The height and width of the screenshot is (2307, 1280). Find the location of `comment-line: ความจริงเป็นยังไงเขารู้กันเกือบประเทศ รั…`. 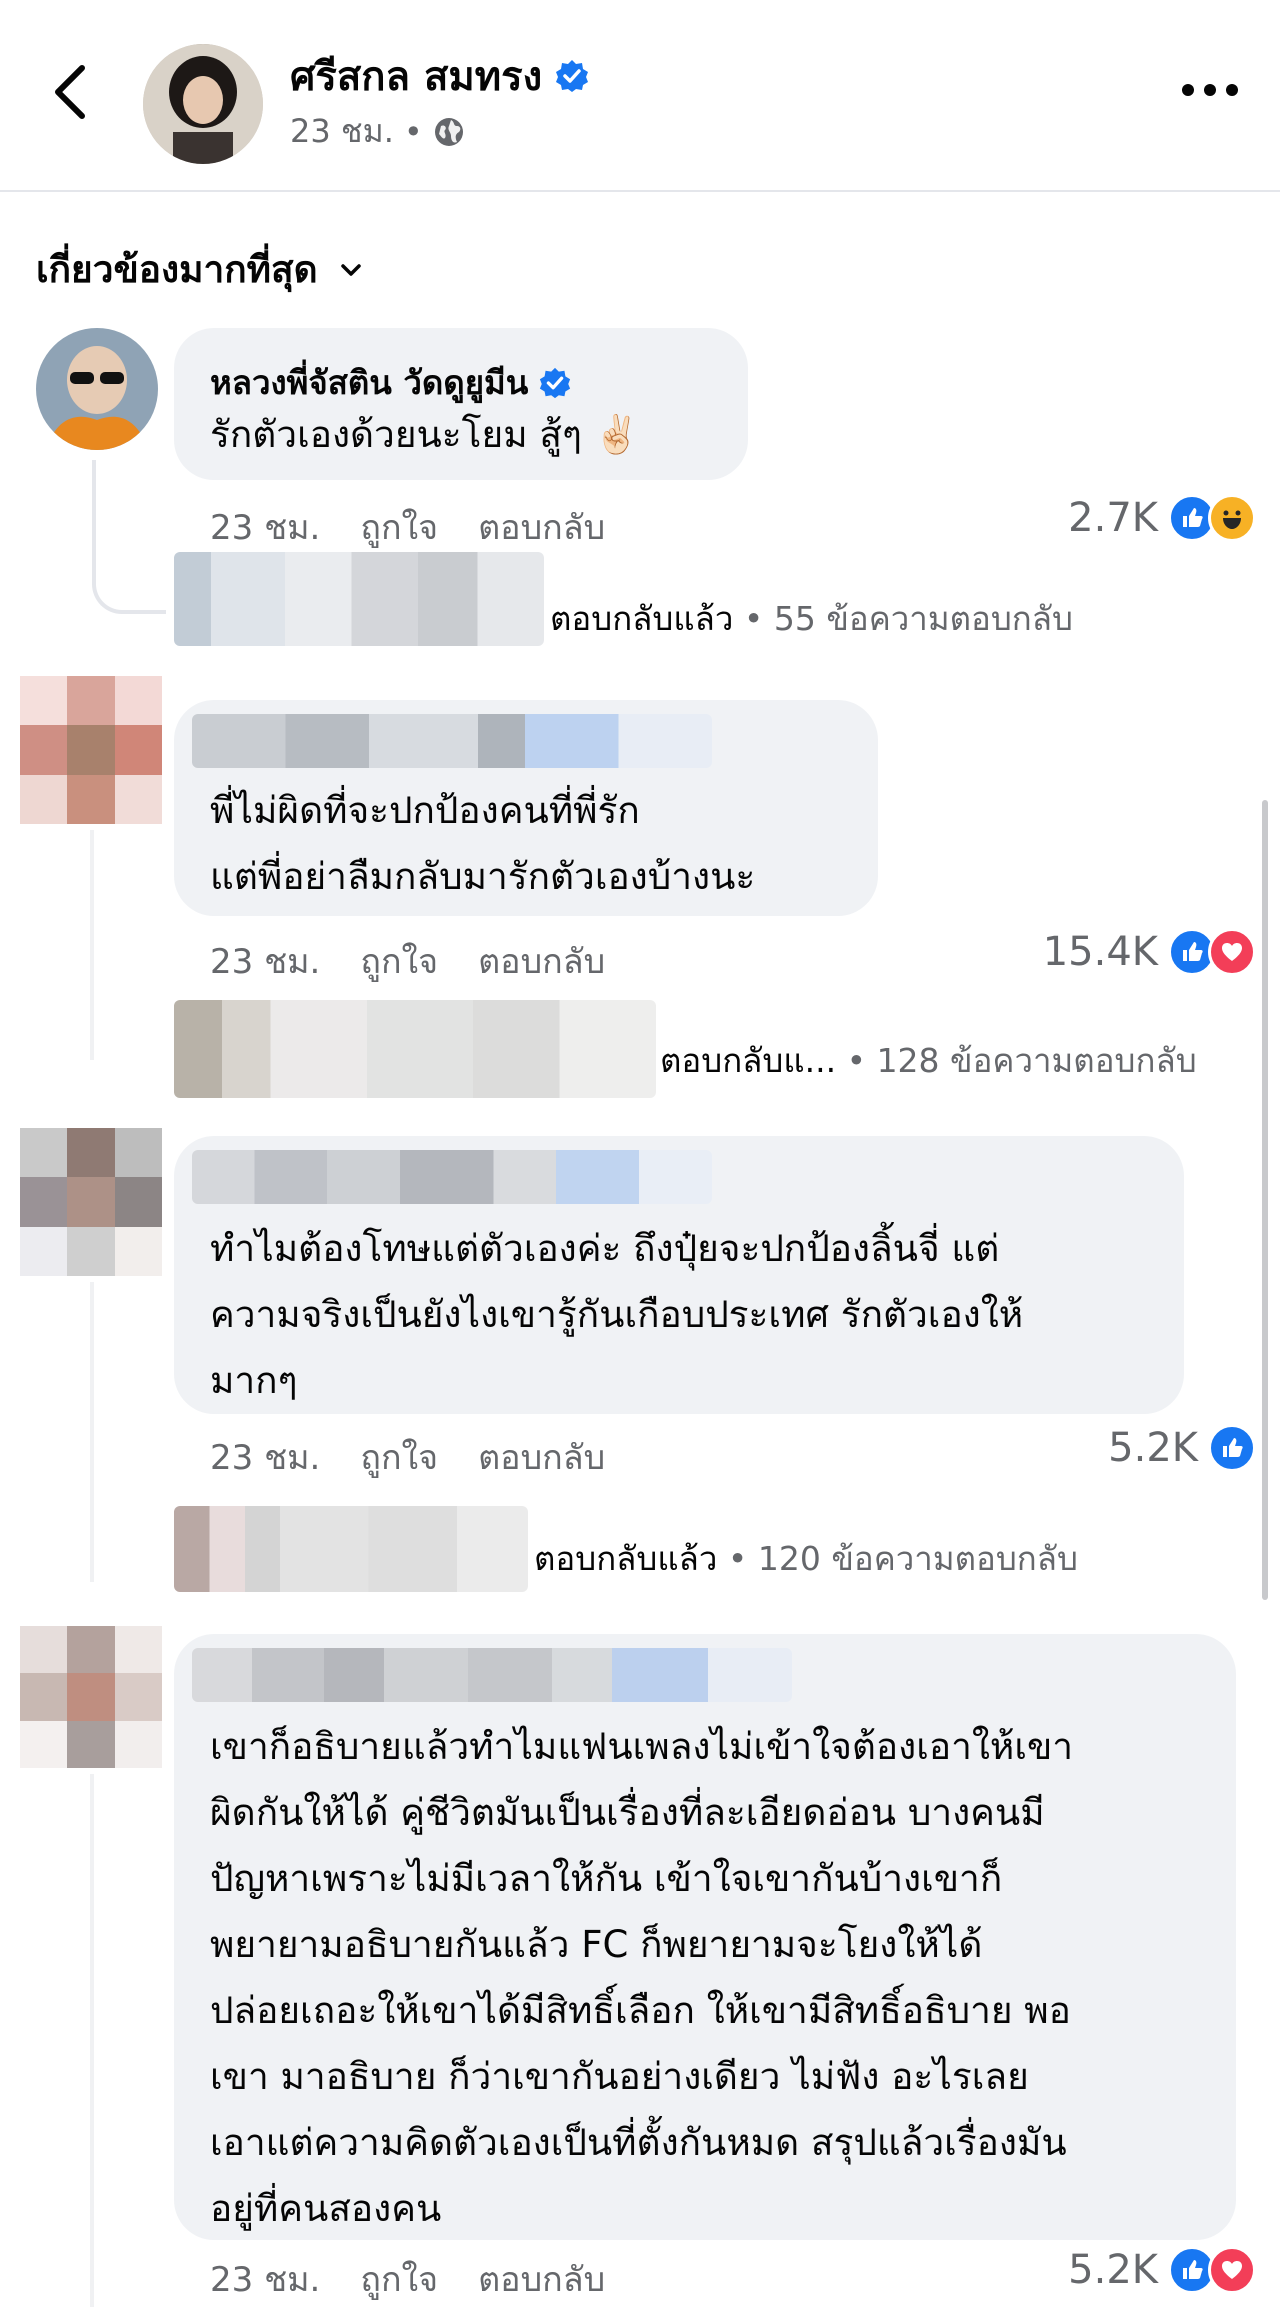

comment-line: ความจริงเป็นยังไงเขารู้กันเกือบประเทศ รั… is located at coordinates (617, 1314).